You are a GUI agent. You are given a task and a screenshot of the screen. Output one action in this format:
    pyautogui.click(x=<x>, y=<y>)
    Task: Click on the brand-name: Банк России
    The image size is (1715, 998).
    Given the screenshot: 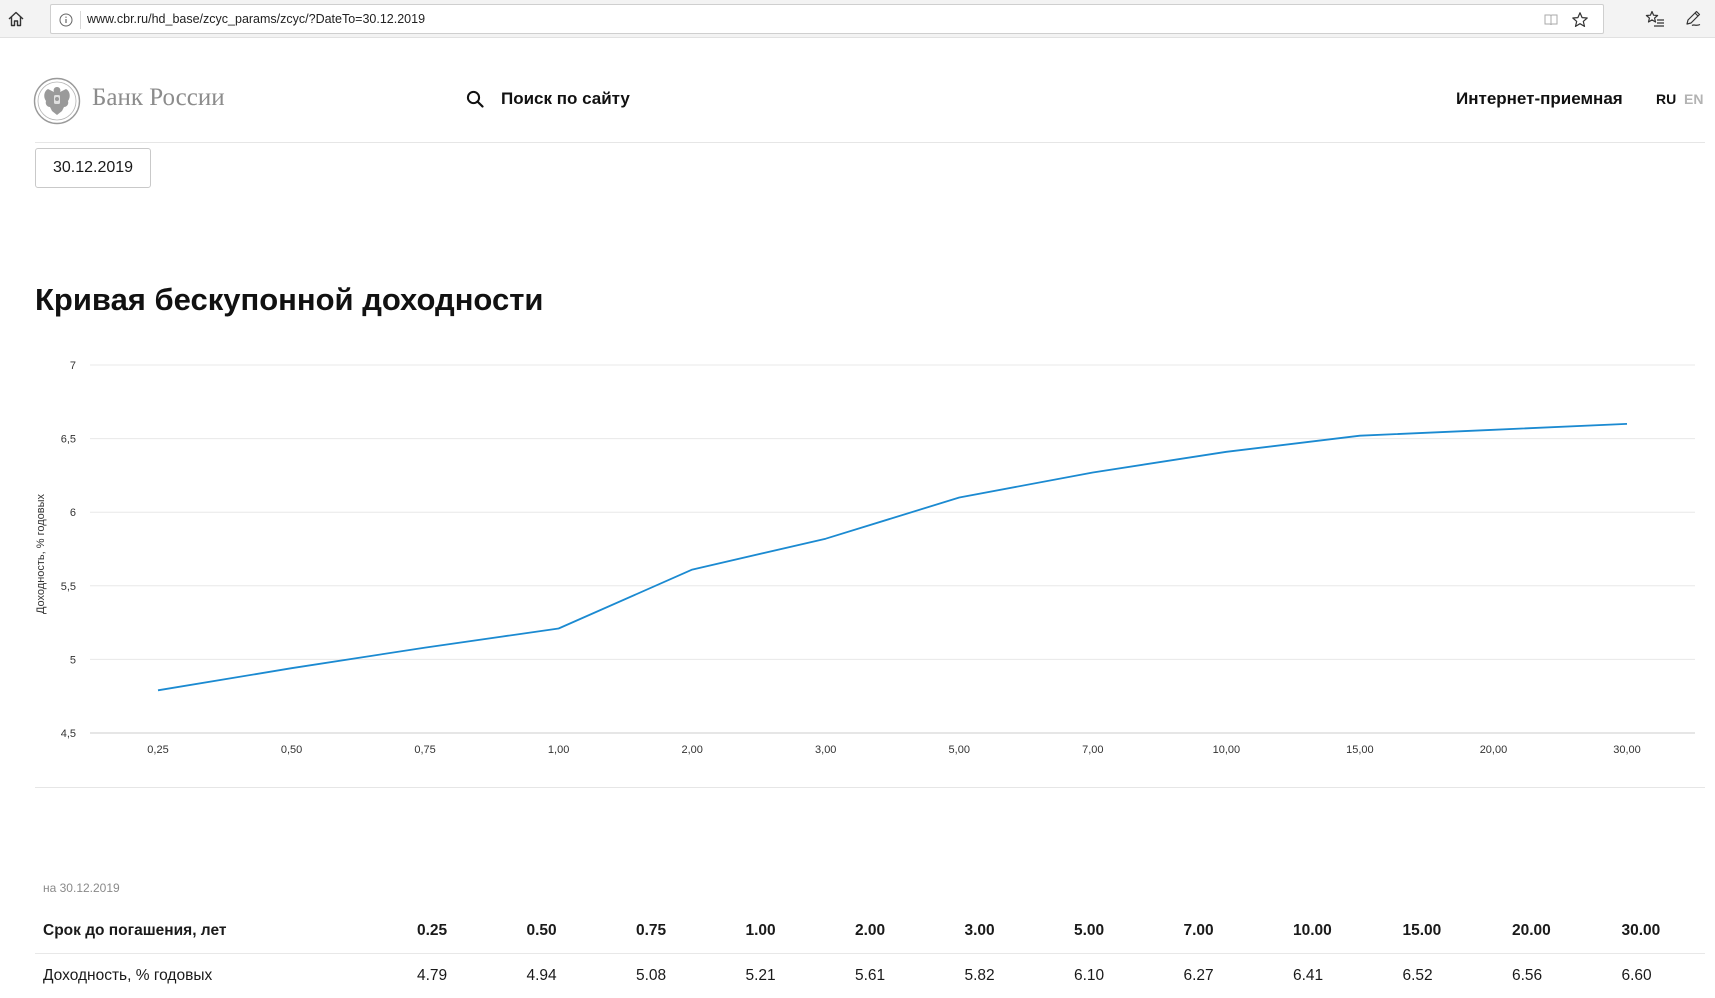 What is the action you would take?
    pyautogui.click(x=158, y=98)
    